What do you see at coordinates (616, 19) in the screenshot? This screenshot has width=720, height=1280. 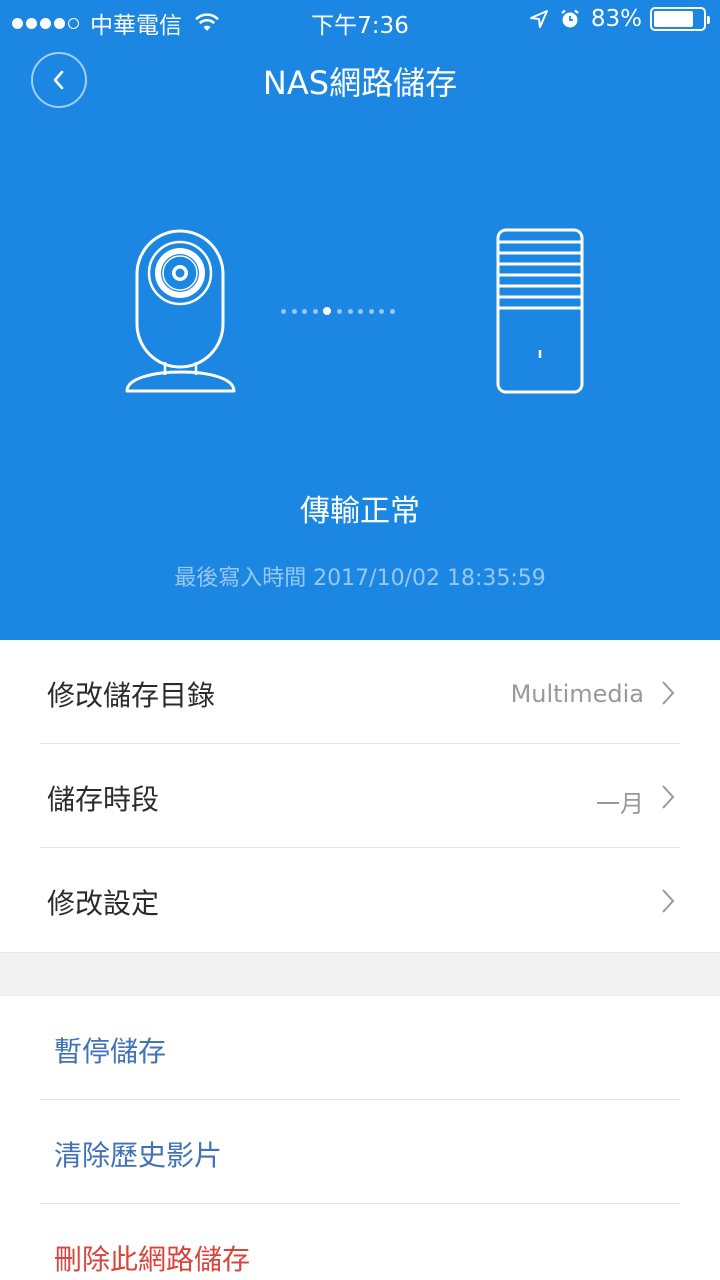 I see `battery-percent: 83%` at bounding box center [616, 19].